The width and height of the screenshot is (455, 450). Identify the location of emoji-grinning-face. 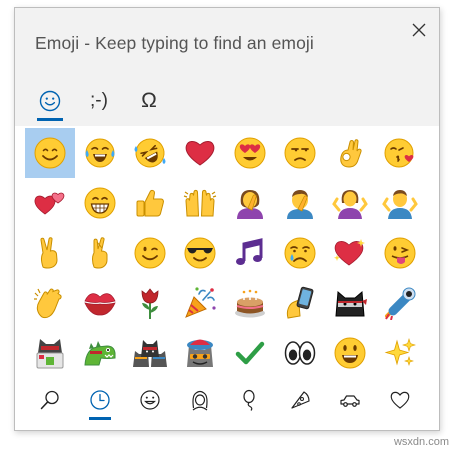
(100, 203).